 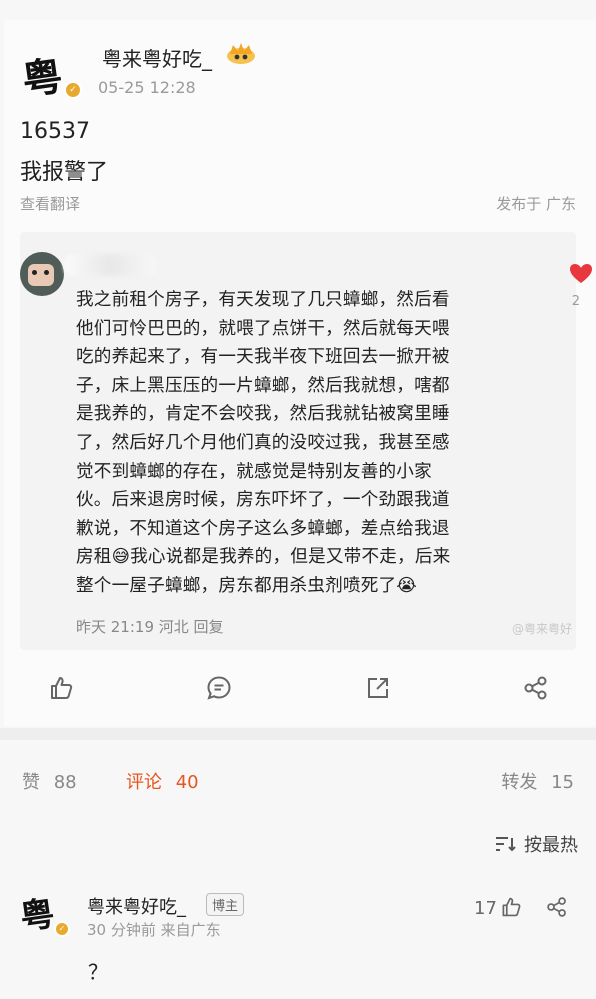 What do you see at coordinates (42, 74) in the screenshot?
I see `author-avatar: 粤` at bounding box center [42, 74].